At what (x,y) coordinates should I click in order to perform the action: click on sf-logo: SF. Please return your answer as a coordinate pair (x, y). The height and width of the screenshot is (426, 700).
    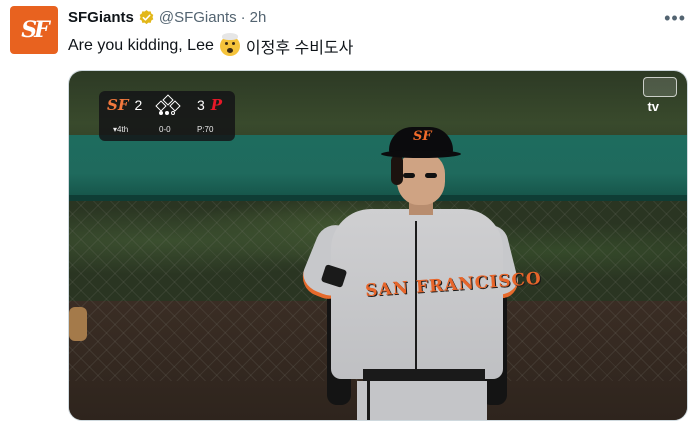
    Looking at the image, I should click on (35, 30).